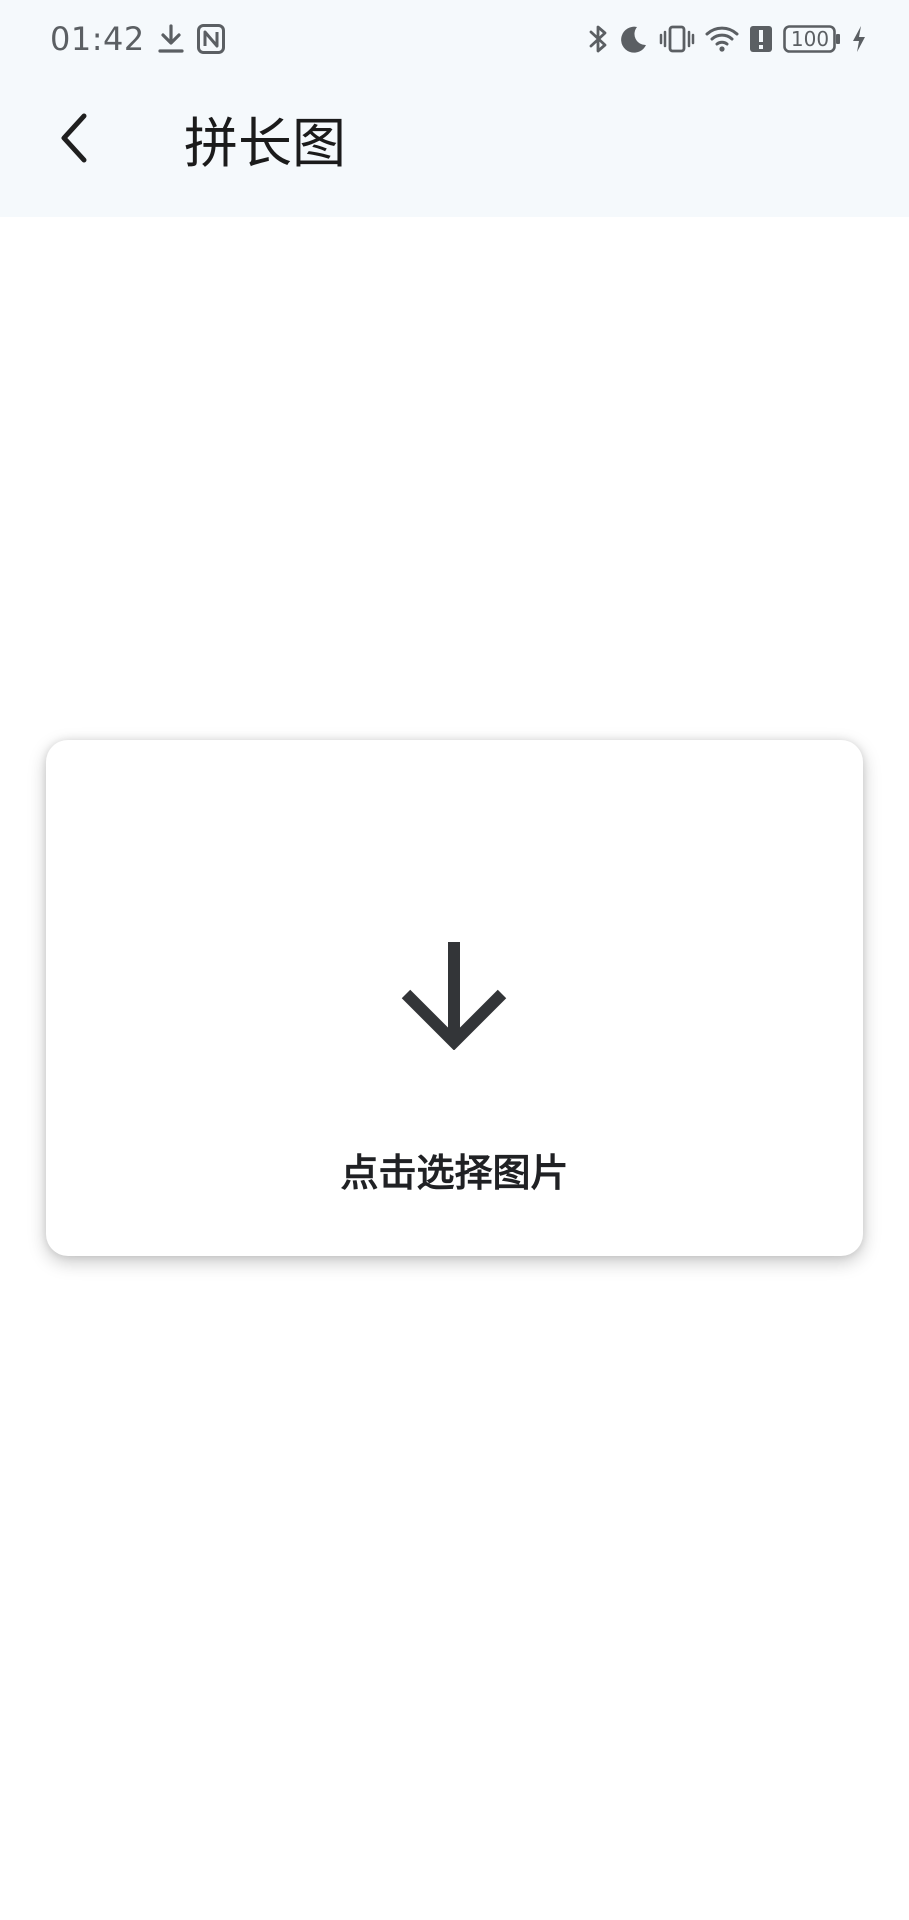 Image resolution: width=909 pixels, height=1920 pixels. Describe the element at coordinates (454, 39) in the screenshot. I see `status-bar: 01:42 100` at that location.